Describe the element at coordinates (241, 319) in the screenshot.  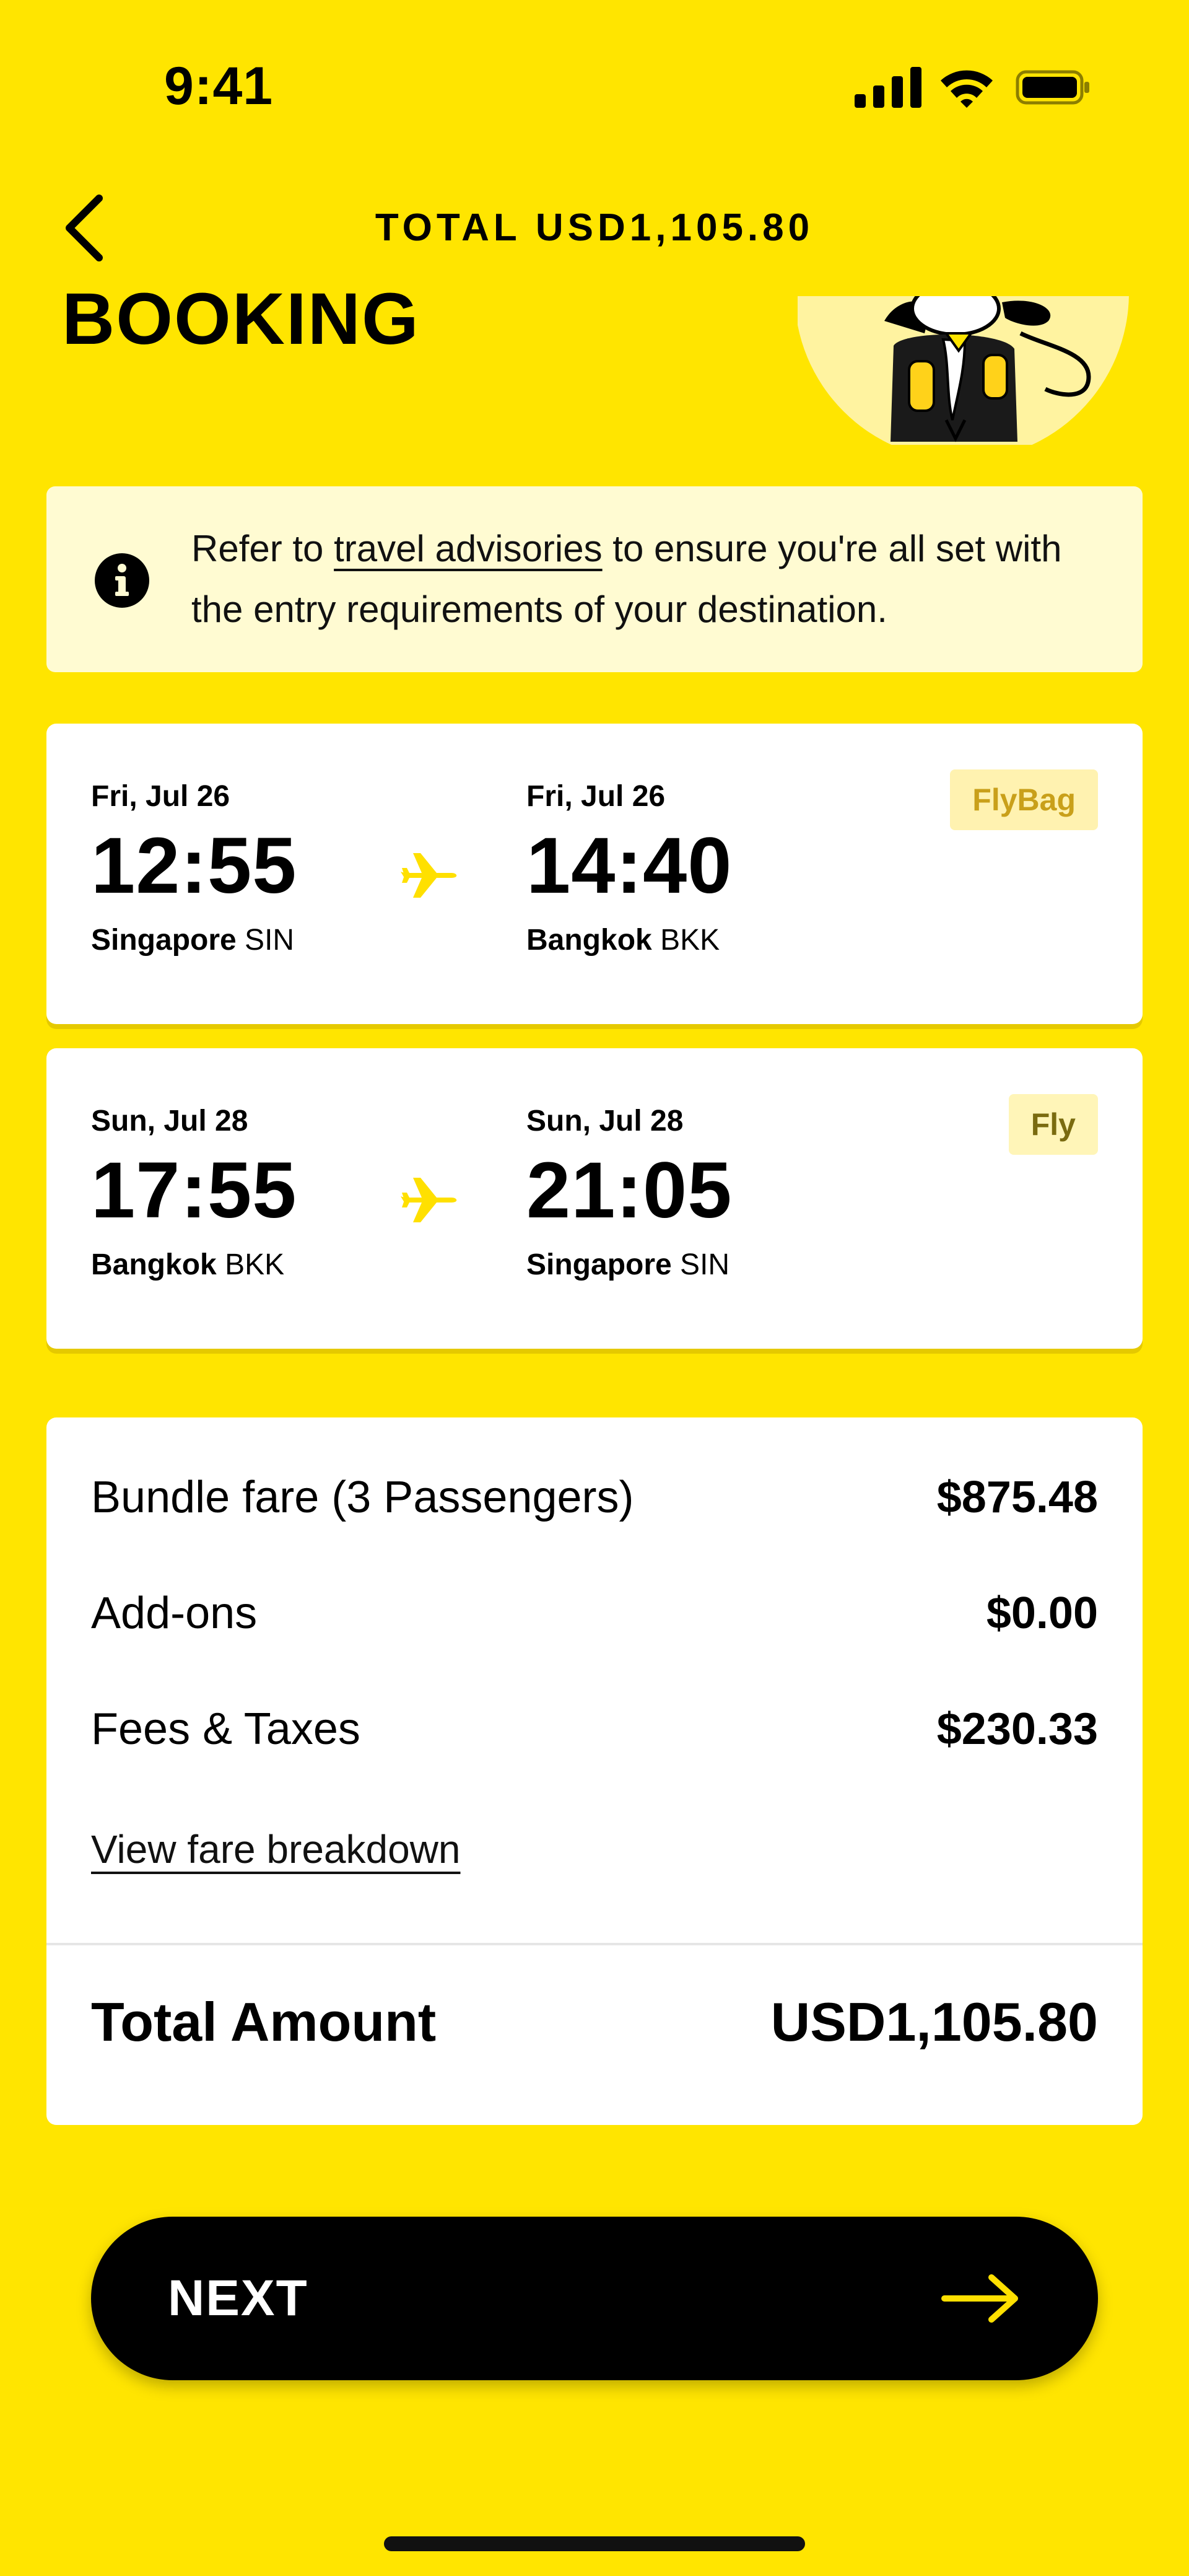
I see `page-title: BOOKING` at that location.